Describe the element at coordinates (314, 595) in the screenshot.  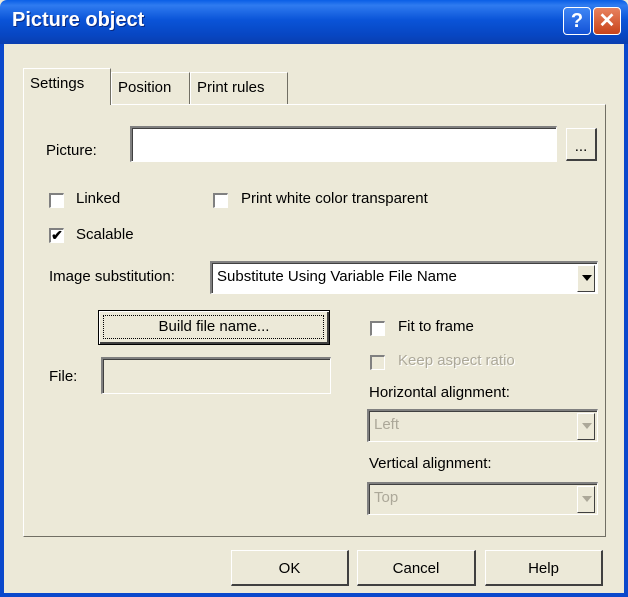
I see `window-frame-bottom` at that location.